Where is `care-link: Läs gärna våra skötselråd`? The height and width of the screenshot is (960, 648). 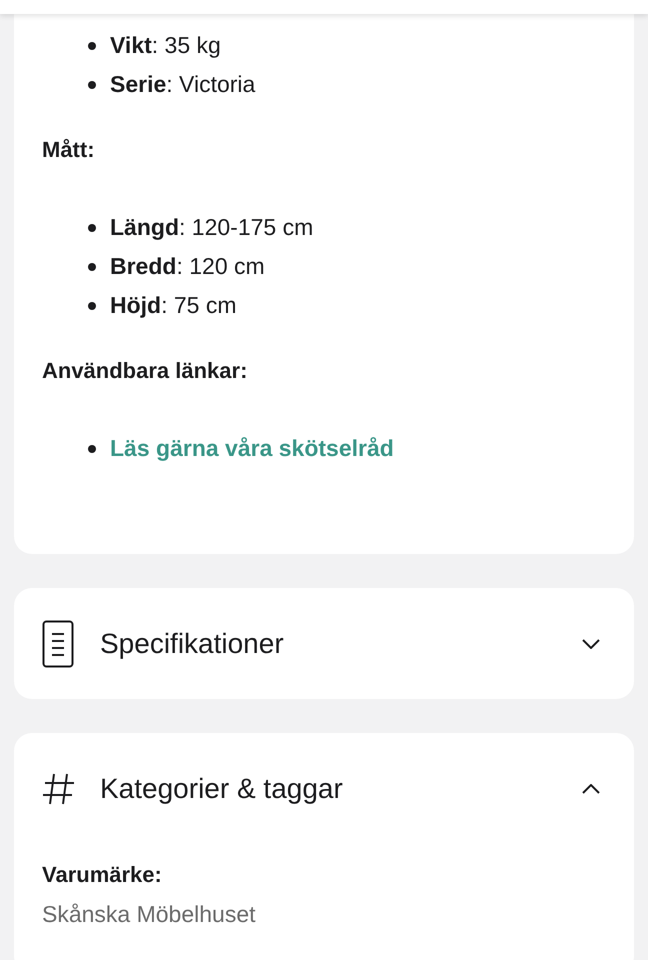
care-link: Läs gärna våra skötselråd is located at coordinates (252, 448).